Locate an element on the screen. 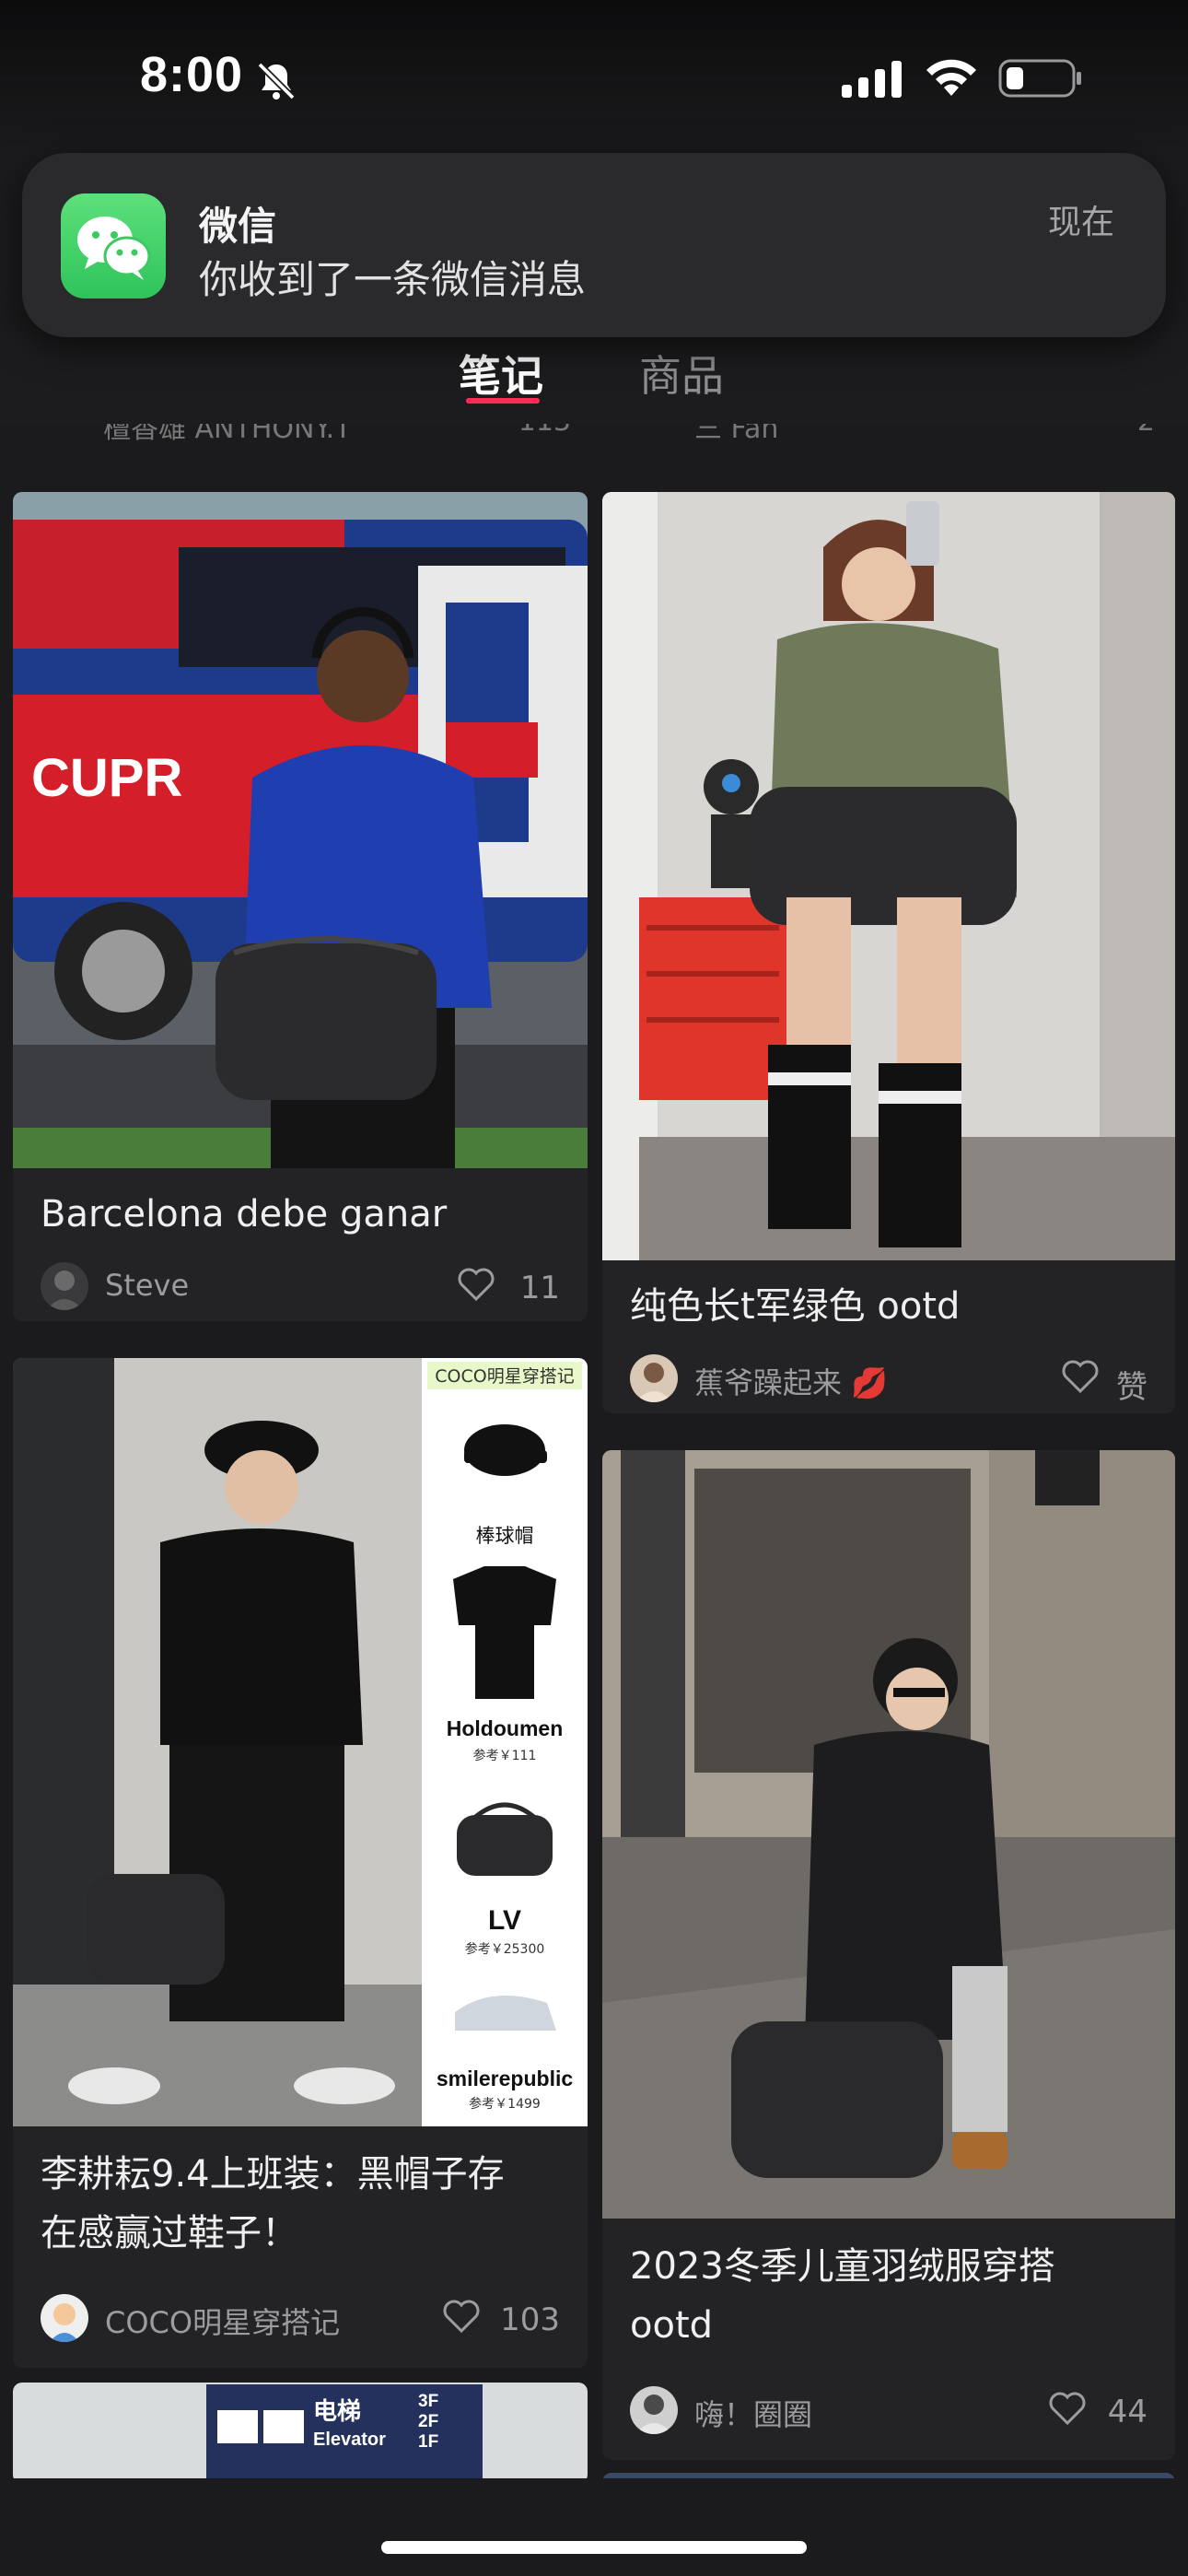 This screenshot has width=1188, height=2576. card-title-line1: 2023冬季儿童羽绒服穿搭 is located at coordinates (842, 2266).